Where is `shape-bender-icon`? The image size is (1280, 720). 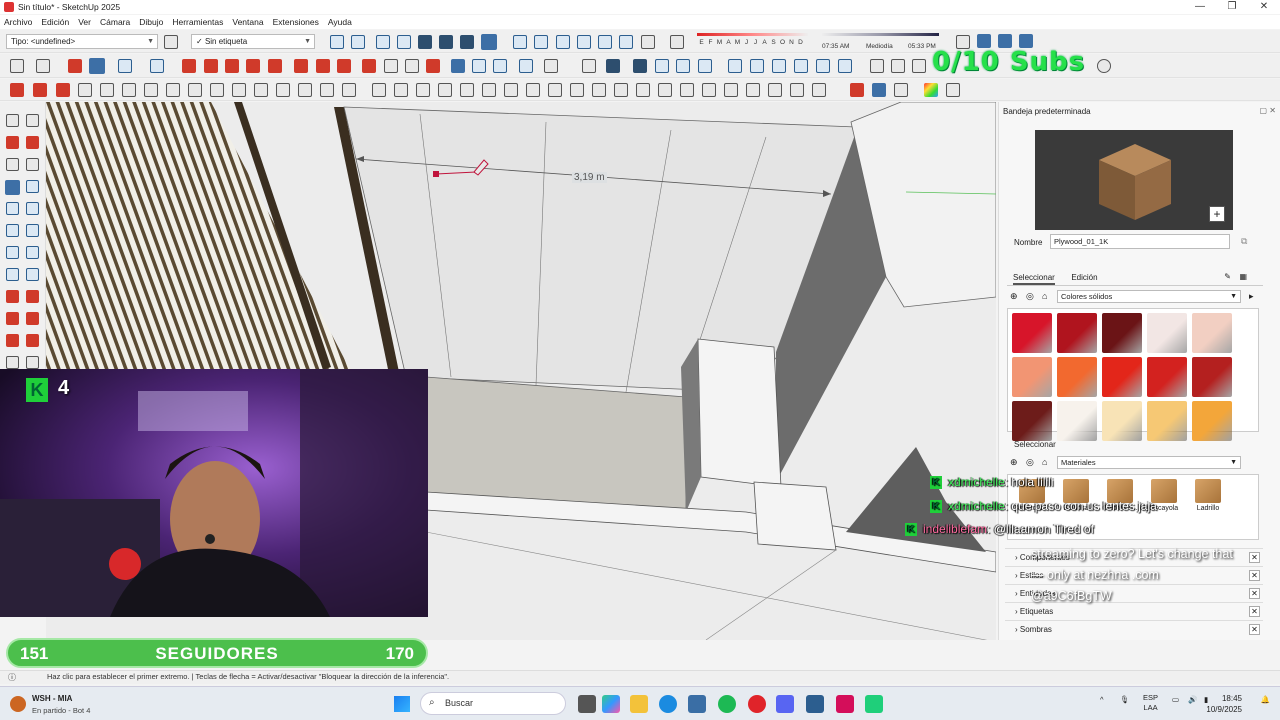 shape-bender-icon is located at coordinates (445, 90).